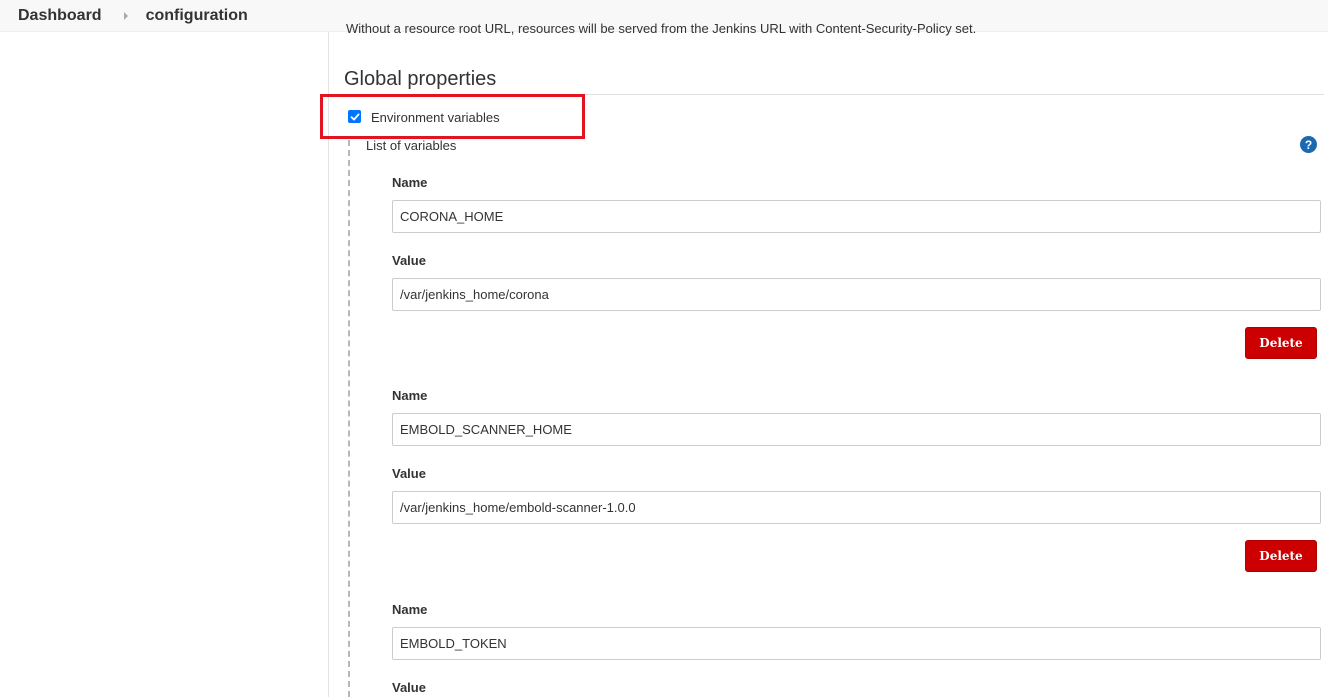  I want to click on env-var-2-value-label: Value, so click(409, 473).